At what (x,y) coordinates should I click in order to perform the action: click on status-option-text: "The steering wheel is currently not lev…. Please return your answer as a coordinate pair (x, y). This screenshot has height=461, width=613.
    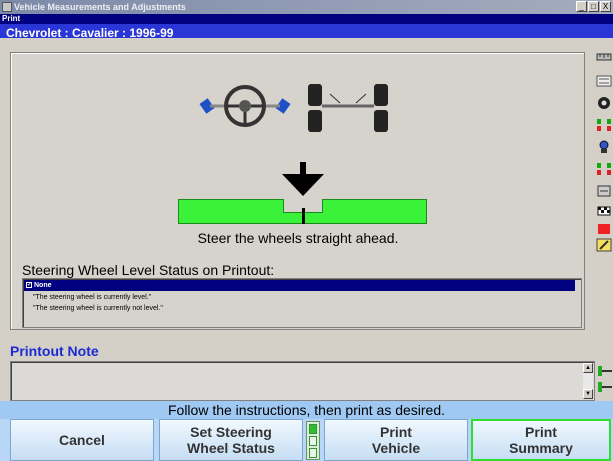
    Looking at the image, I should click on (98, 308).